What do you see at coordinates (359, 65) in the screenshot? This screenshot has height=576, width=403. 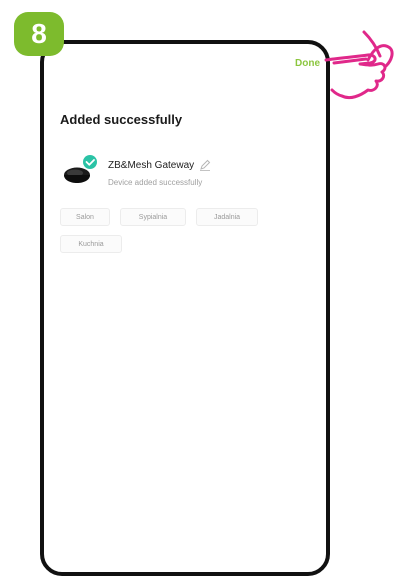 I see `pointer-hand-icon` at bounding box center [359, 65].